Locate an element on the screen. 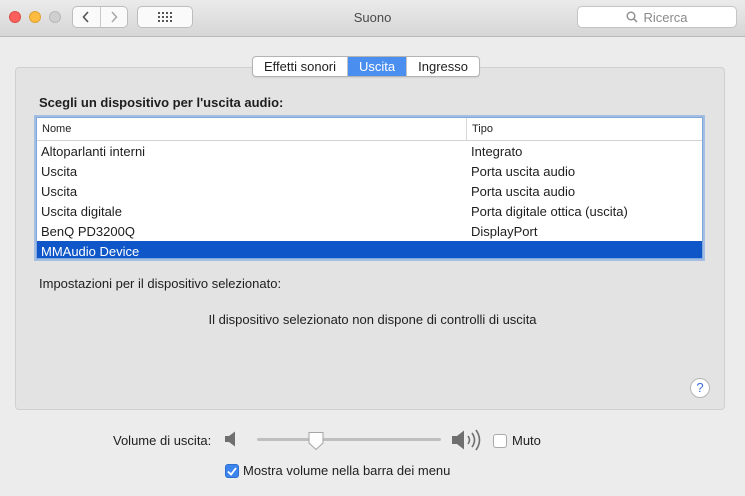  tab-ingresso: Ingresso is located at coordinates (442, 66).